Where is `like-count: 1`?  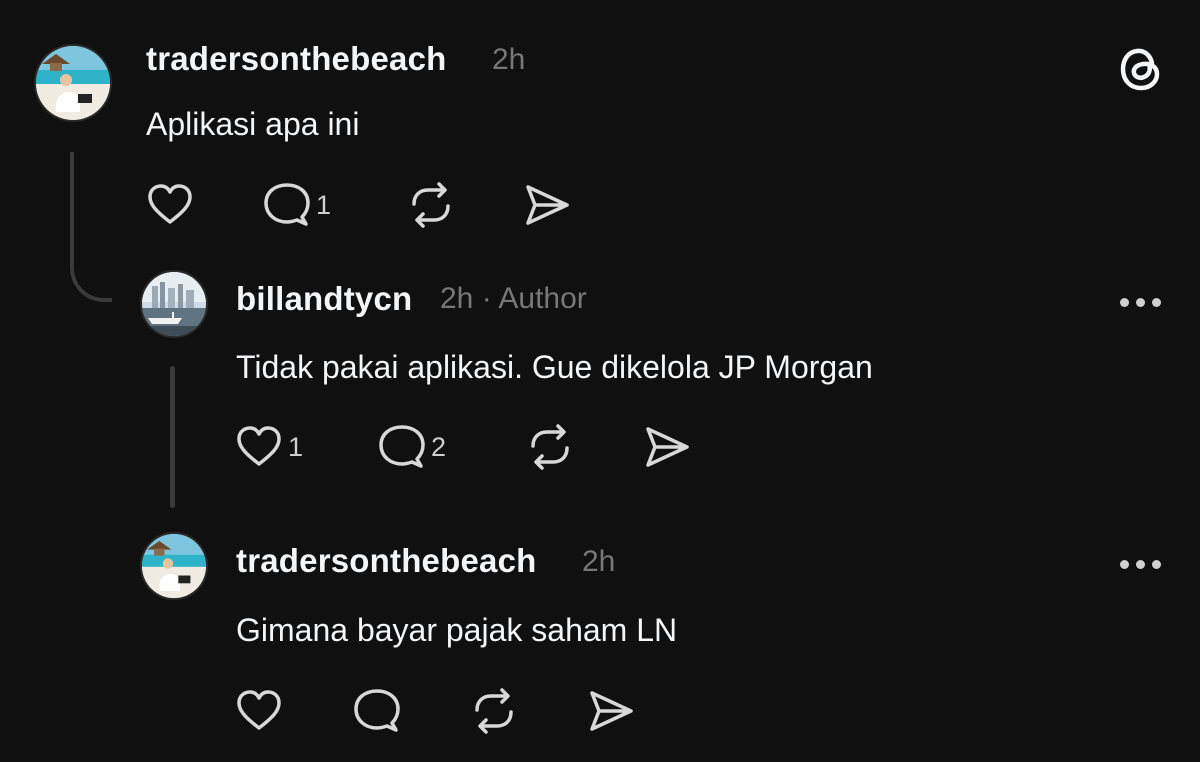 like-count: 1 is located at coordinates (296, 446).